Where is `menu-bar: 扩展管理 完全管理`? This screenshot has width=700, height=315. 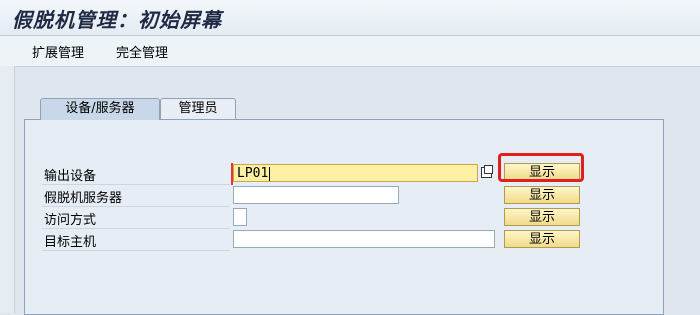 menu-bar: 扩展管理 完全管理 is located at coordinates (350, 51).